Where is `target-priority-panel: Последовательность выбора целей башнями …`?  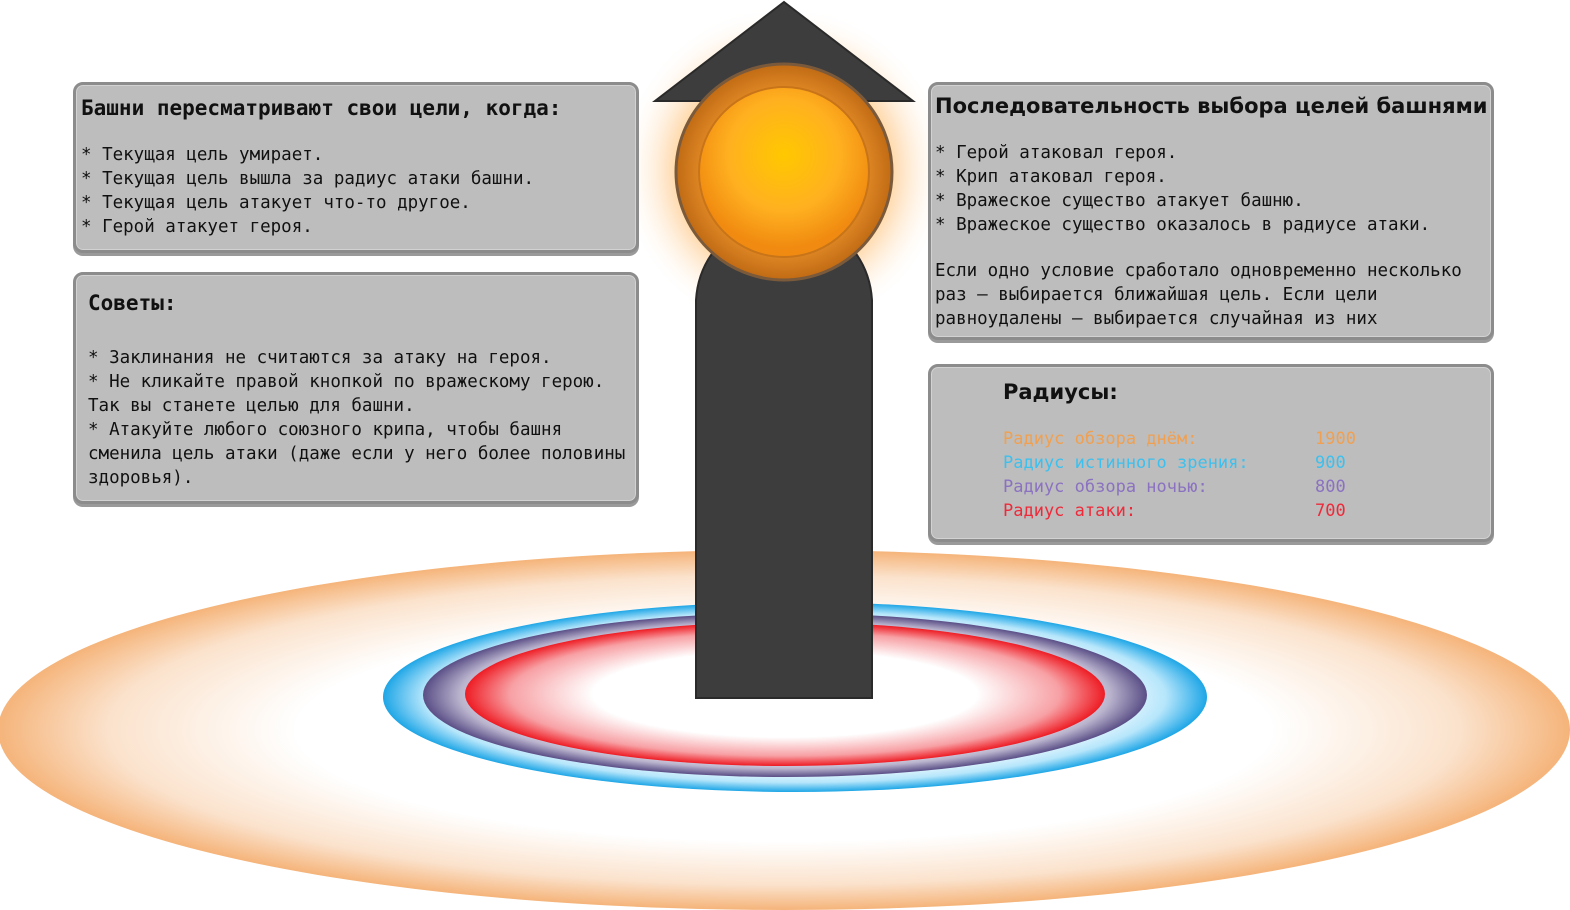
target-priority-panel: Последовательность выбора целей башнями … is located at coordinates (1211, 211).